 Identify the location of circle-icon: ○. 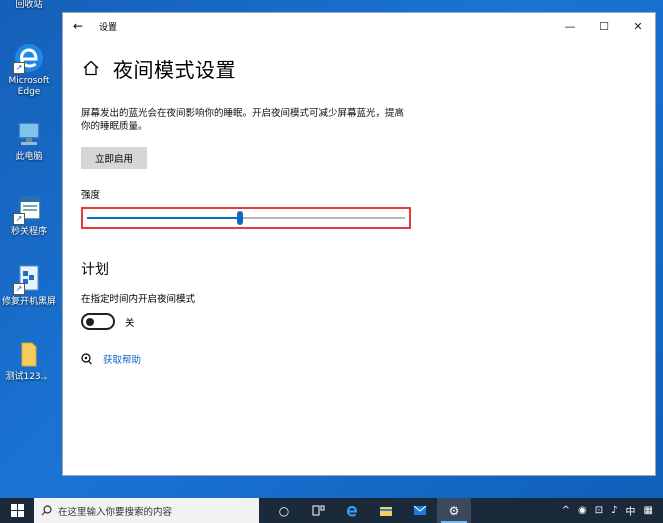
(284, 510).